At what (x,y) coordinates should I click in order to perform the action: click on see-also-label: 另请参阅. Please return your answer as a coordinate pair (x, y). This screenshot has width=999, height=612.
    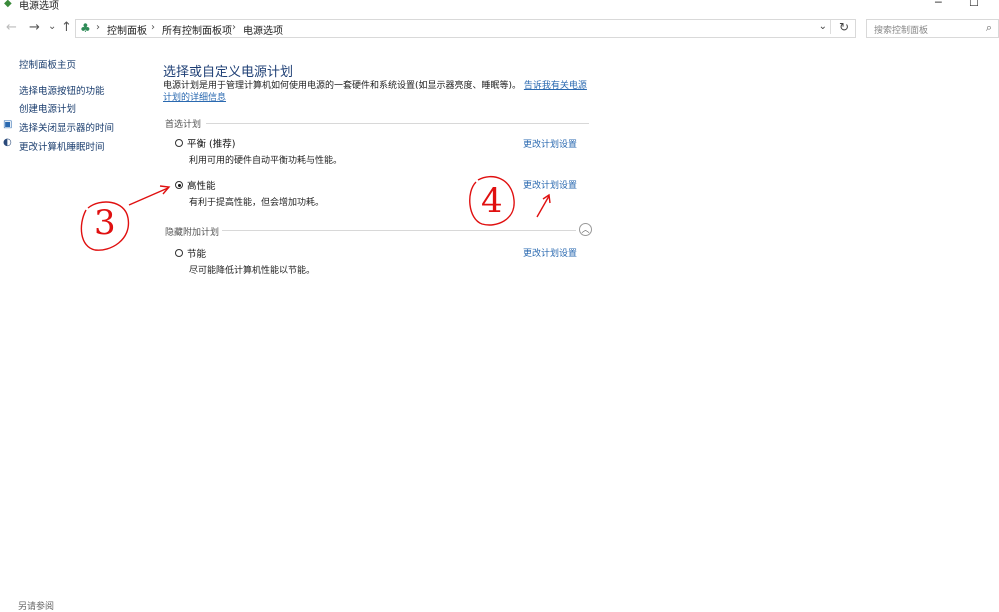
    Looking at the image, I should click on (36, 607).